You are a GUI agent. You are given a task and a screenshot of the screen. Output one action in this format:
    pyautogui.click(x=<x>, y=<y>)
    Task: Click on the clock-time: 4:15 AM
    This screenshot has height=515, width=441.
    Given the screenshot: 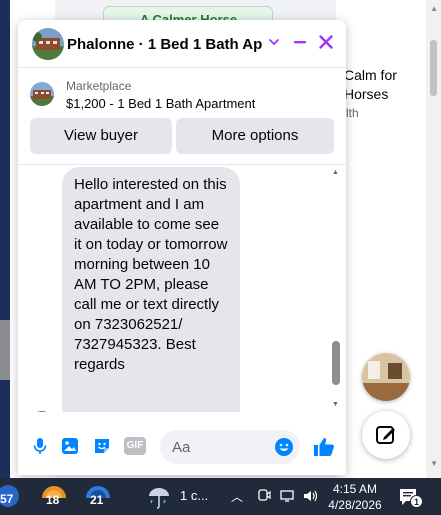 What is the action you would take?
    pyautogui.click(x=355, y=489)
    